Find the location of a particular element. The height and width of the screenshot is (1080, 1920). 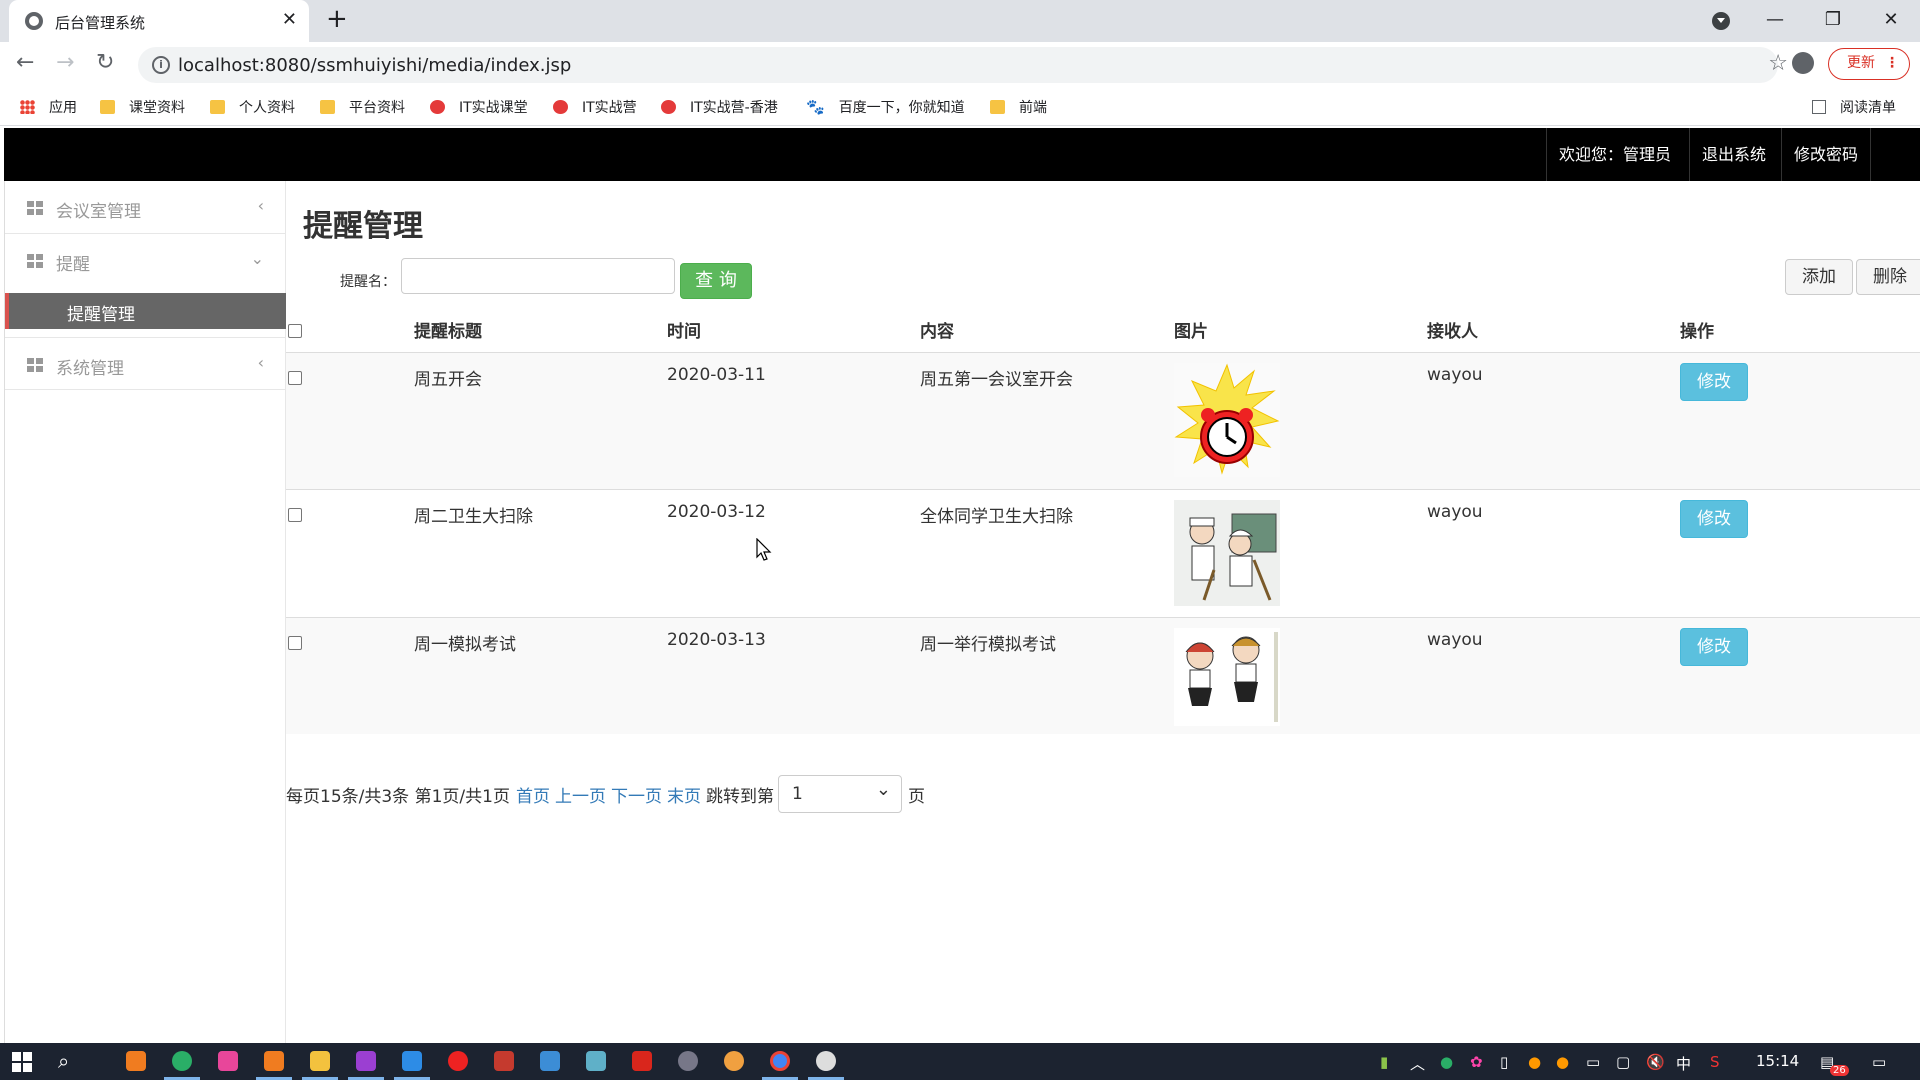

bookmark-apps: 应用 is located at coordinates (48, 107).